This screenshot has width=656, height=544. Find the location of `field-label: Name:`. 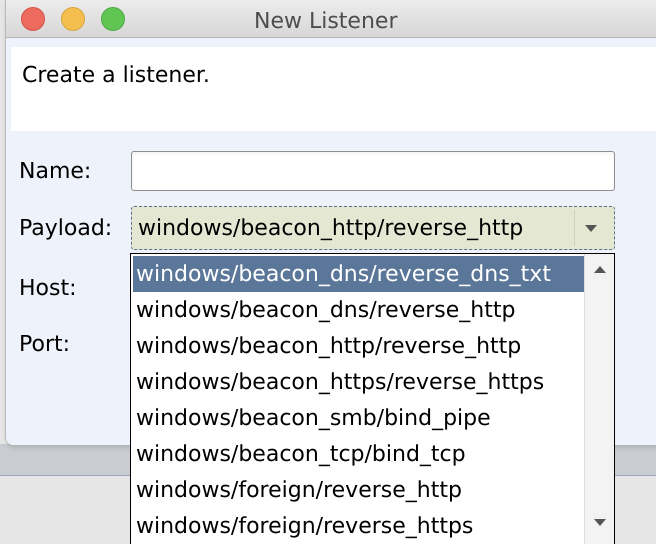

field-label: Name: is located at coordinates (55, 172).